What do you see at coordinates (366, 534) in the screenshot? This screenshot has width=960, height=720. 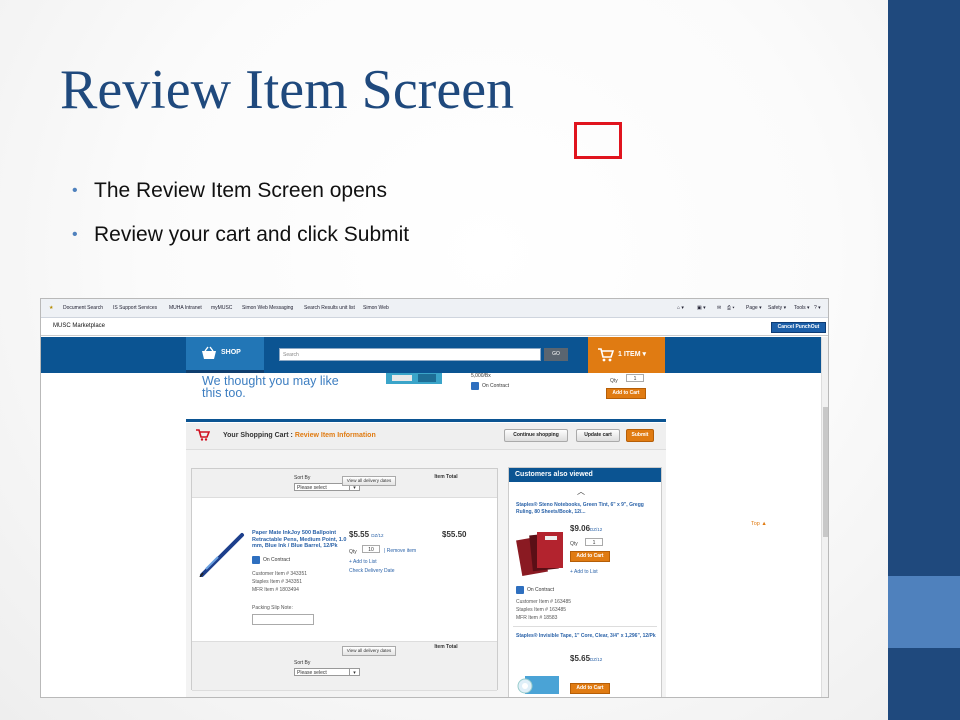 I see `cart-item-price: $5.55 DZ/12` at bounding box center [366, 534].